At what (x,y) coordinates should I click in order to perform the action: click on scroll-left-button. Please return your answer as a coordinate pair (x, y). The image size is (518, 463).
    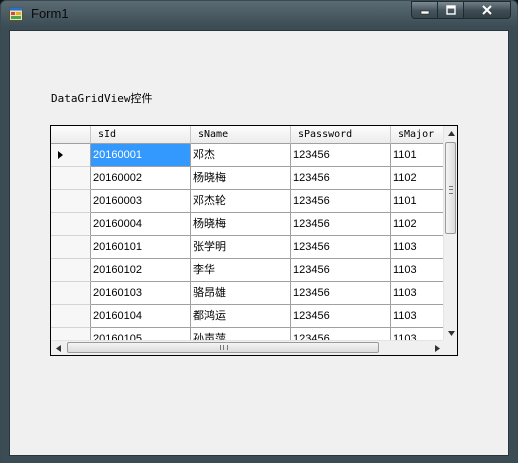
    Looking at the image, I should click on (58, 348).